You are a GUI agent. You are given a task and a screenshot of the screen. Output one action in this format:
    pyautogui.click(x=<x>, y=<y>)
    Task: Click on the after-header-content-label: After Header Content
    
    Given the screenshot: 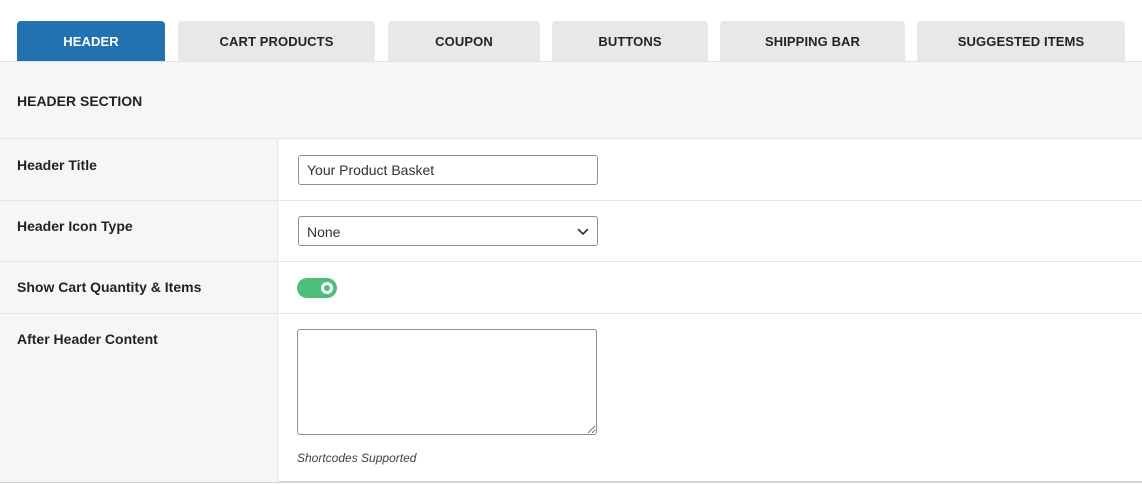 What is the action you would take?
    pyautogui.click(x=87, y=339)
    